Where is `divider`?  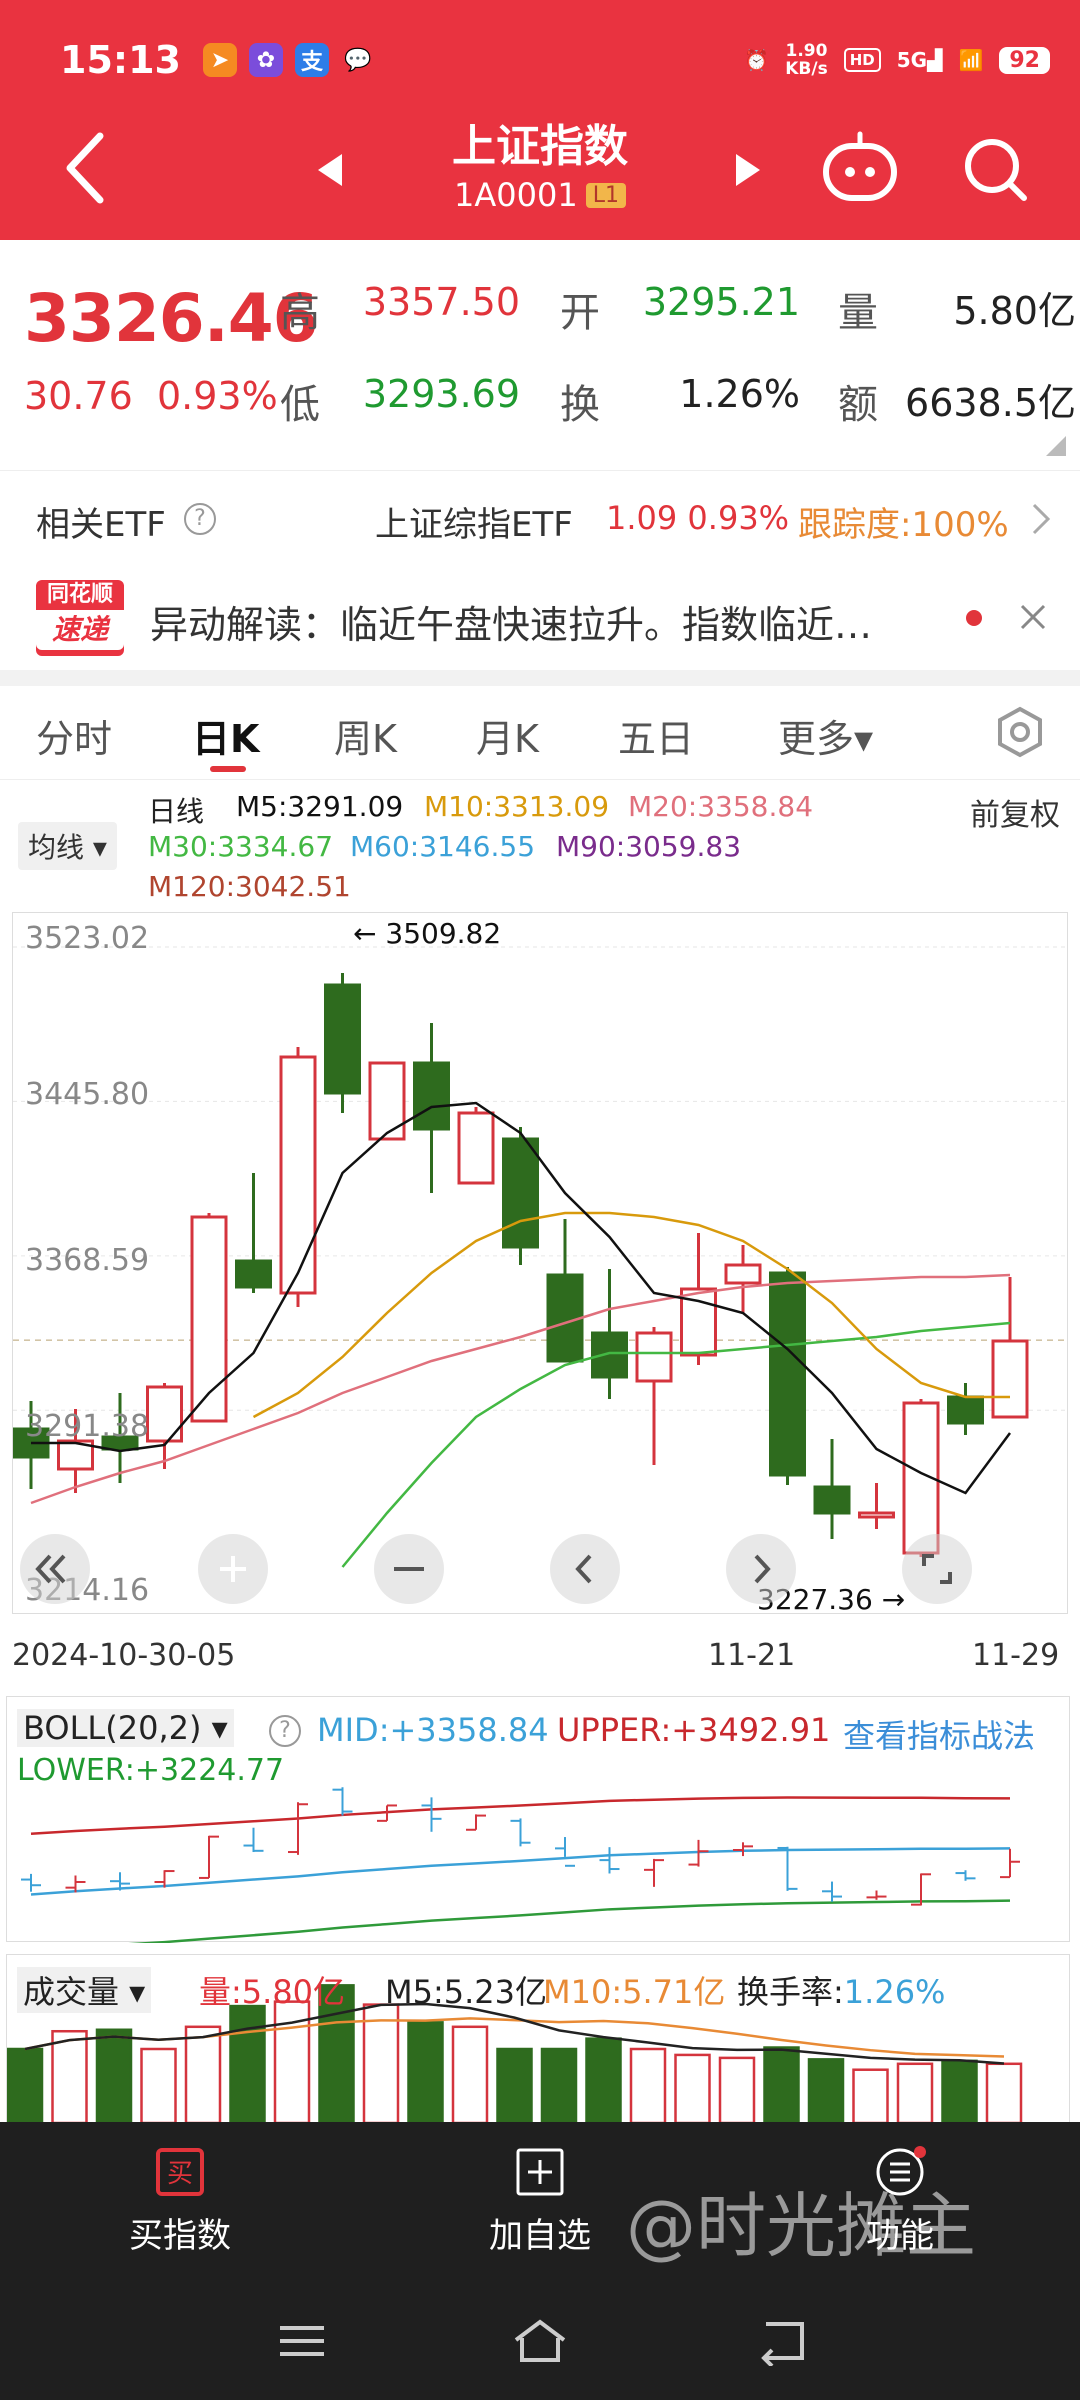
divider is located at coordinates (540, 678).